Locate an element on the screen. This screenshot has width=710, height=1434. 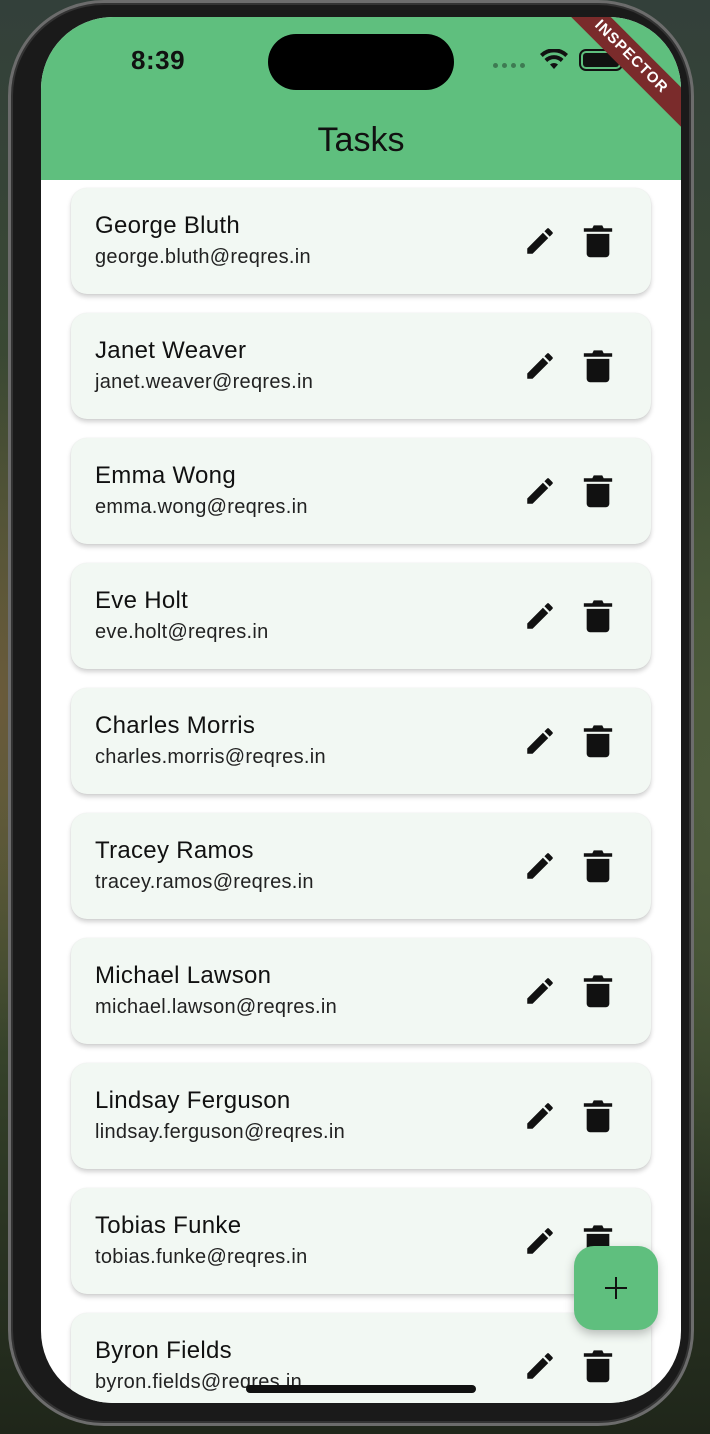
task-name: George Bluth is located at coordinates (168, 225).